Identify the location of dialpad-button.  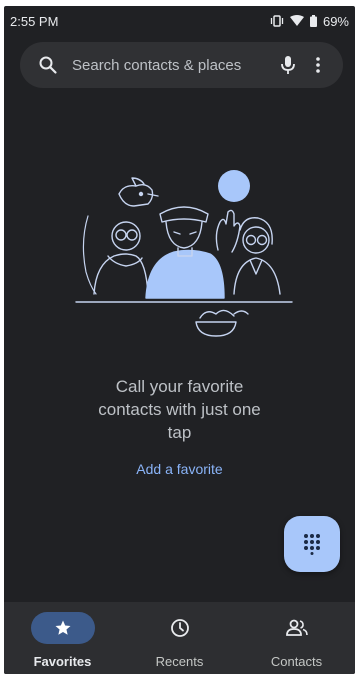
(312, 544).